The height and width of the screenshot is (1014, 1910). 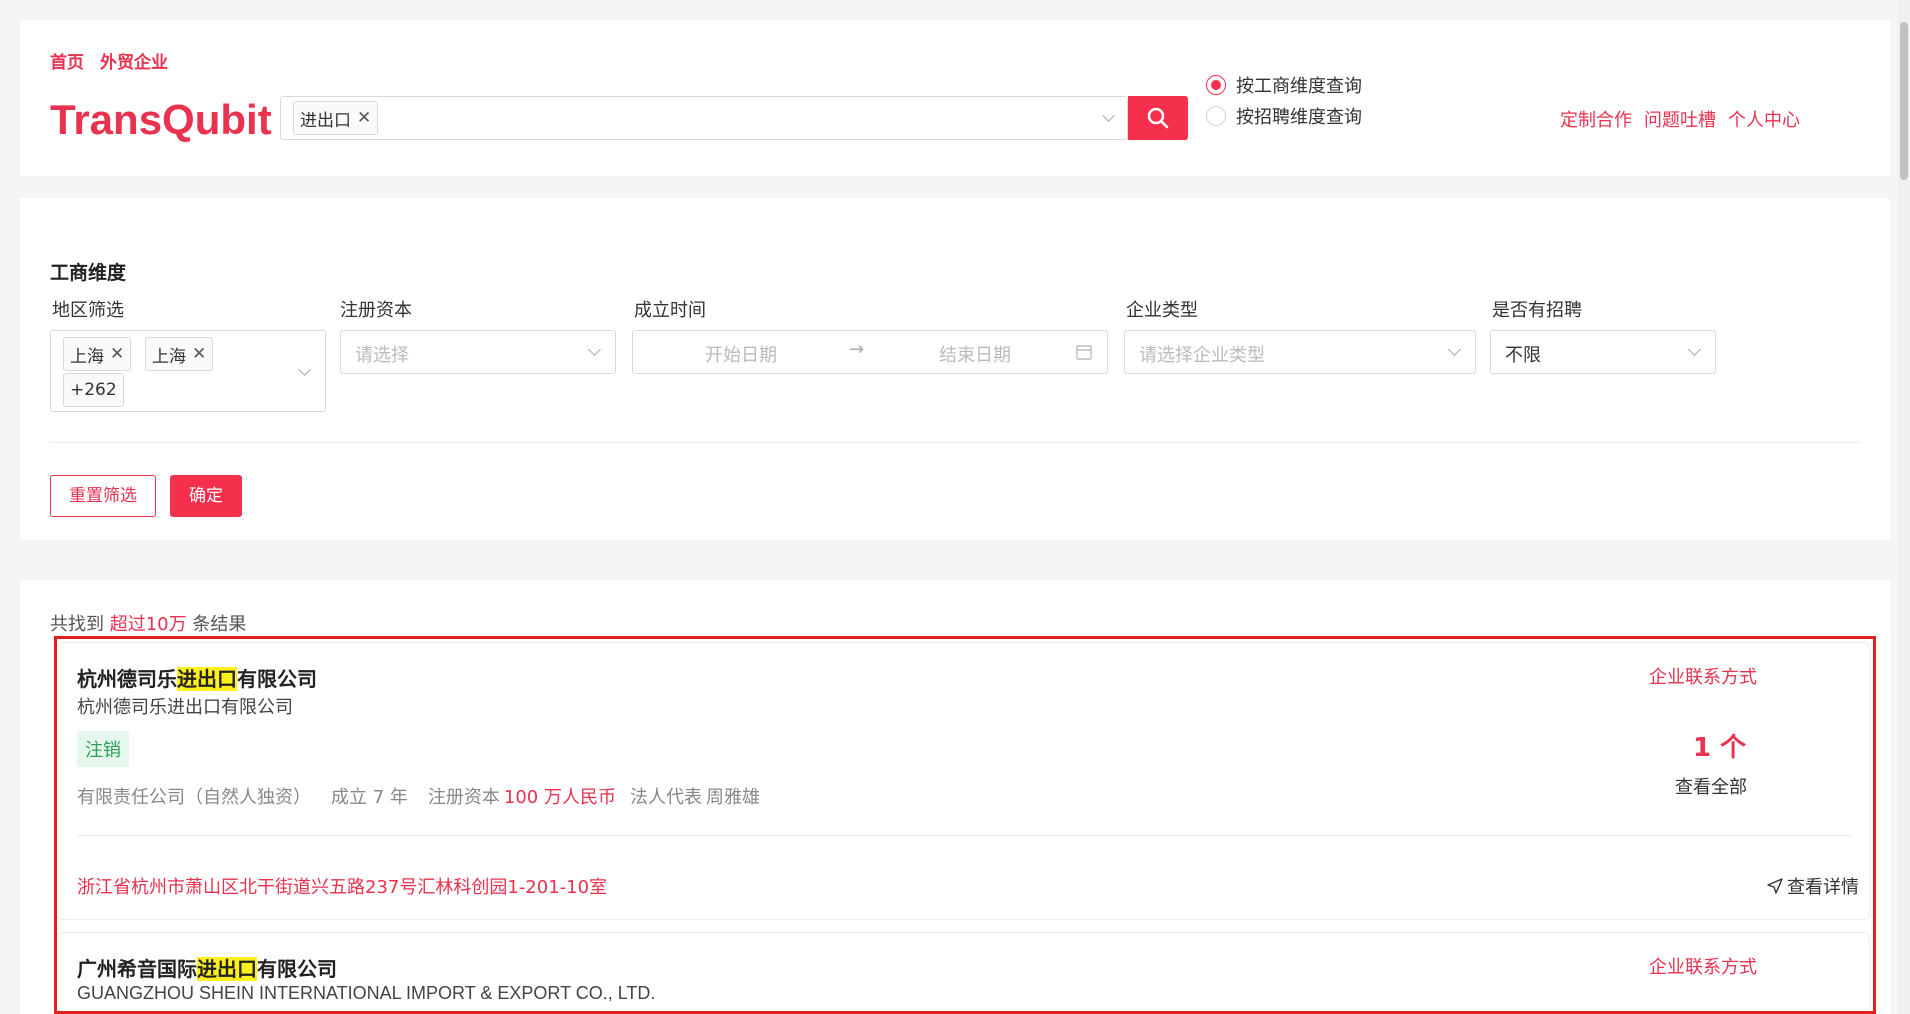 What do you see at coordinates (1596, 120) in the screenshot?
I see `link-custom-cooperation: 定制合作` at bounding box center [1596, 120].